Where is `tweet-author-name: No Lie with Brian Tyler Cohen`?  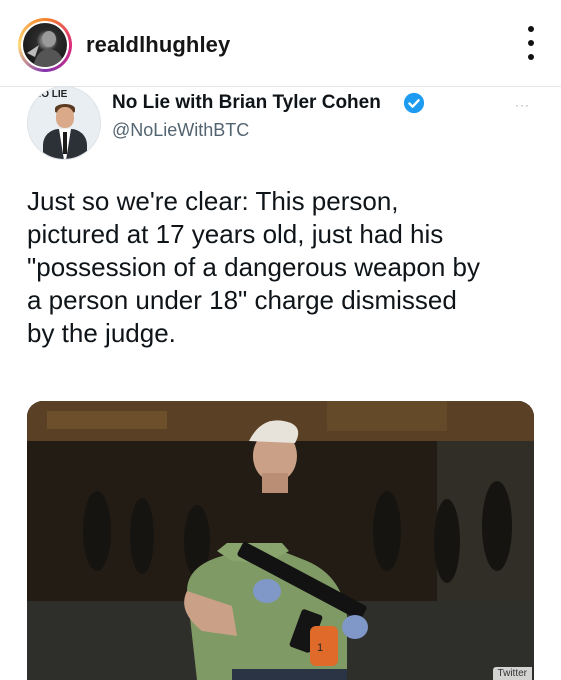 tweet-author-name: No Lie with Brian Tyler Cohen is located at coordinates (246, 103).